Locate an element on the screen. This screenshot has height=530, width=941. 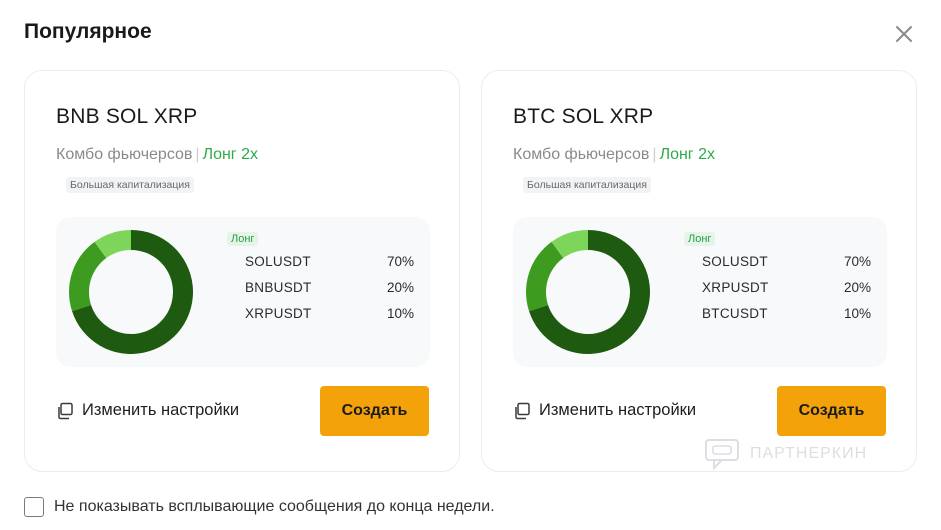
legend-item: XRPUSDT 10% is located at coordinates (321, 315).